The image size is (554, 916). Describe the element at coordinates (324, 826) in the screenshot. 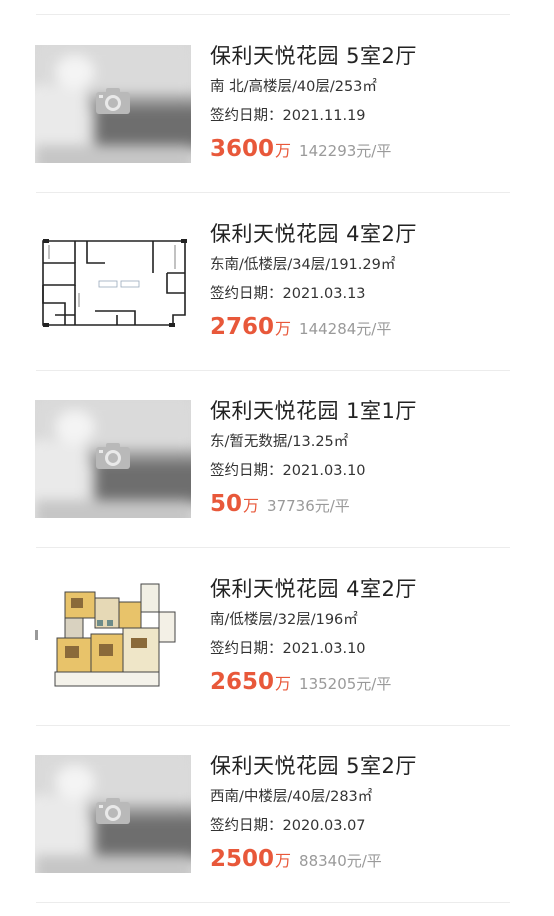

I see `sign-date-value: 2020.03.07` at that location.